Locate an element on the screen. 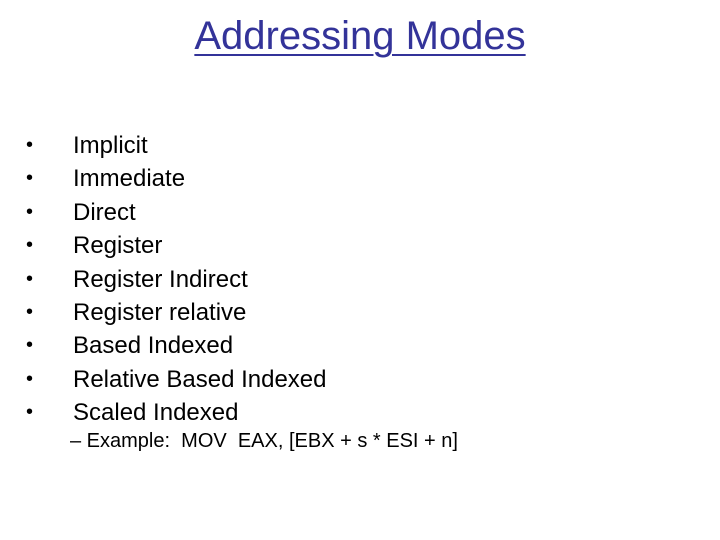 This screenshot has height=540, width=720. list-item-label: Register Indirect is located at coordinates (160, 279).